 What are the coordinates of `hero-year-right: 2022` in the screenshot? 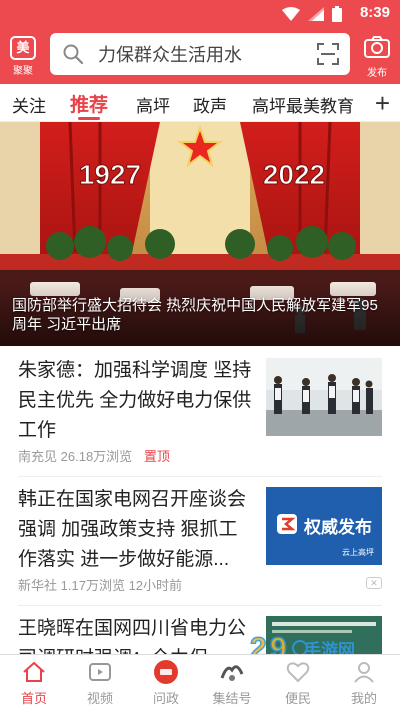 It's located at (294, 174).